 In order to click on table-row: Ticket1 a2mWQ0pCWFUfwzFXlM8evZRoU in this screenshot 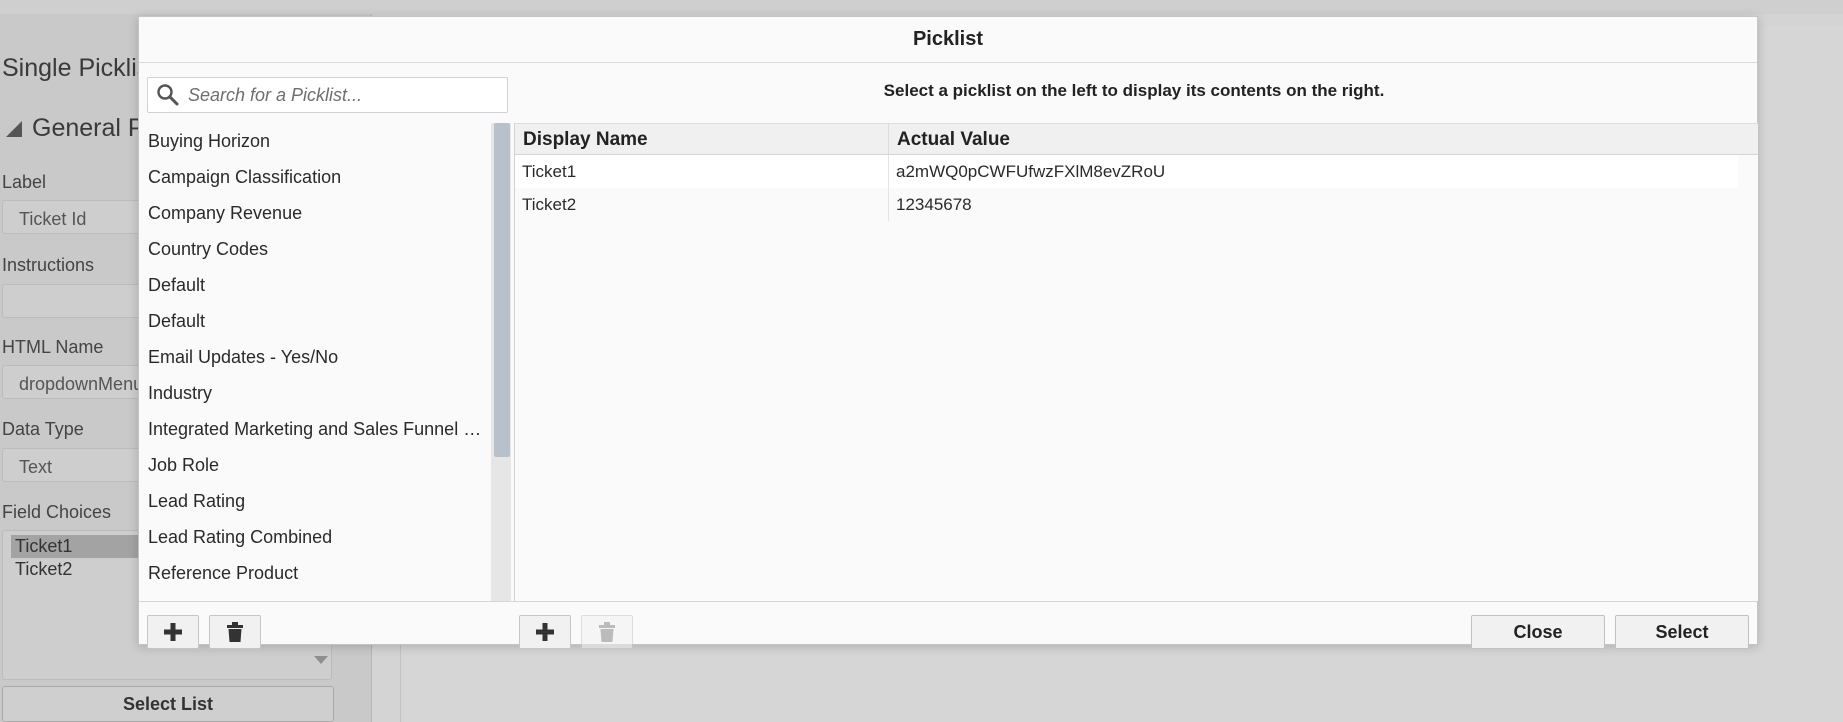, I will do `click(1126, 171)`.